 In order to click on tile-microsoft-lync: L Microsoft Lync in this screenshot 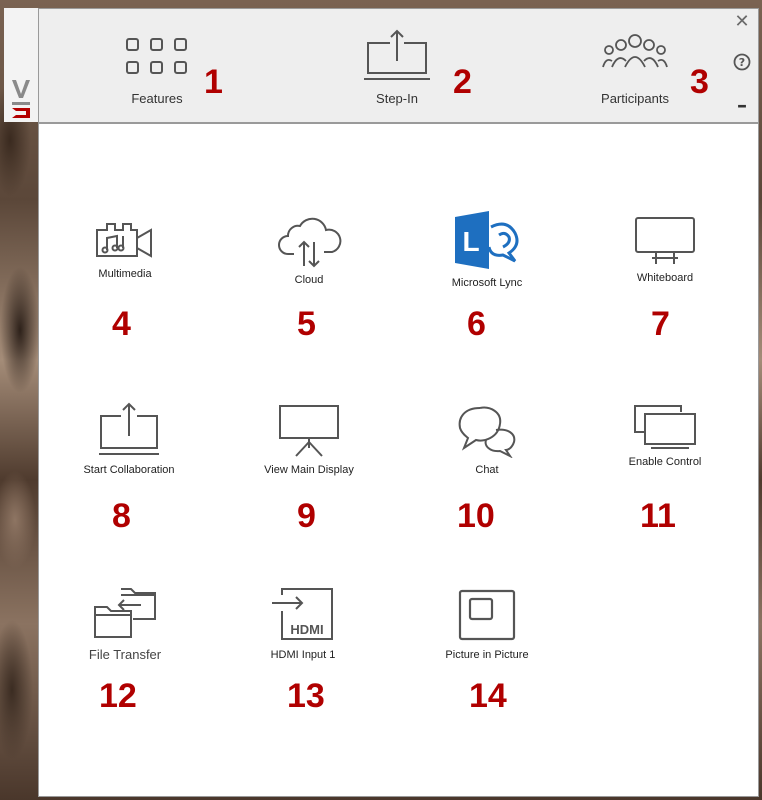, I will do `click(487, 249)`.